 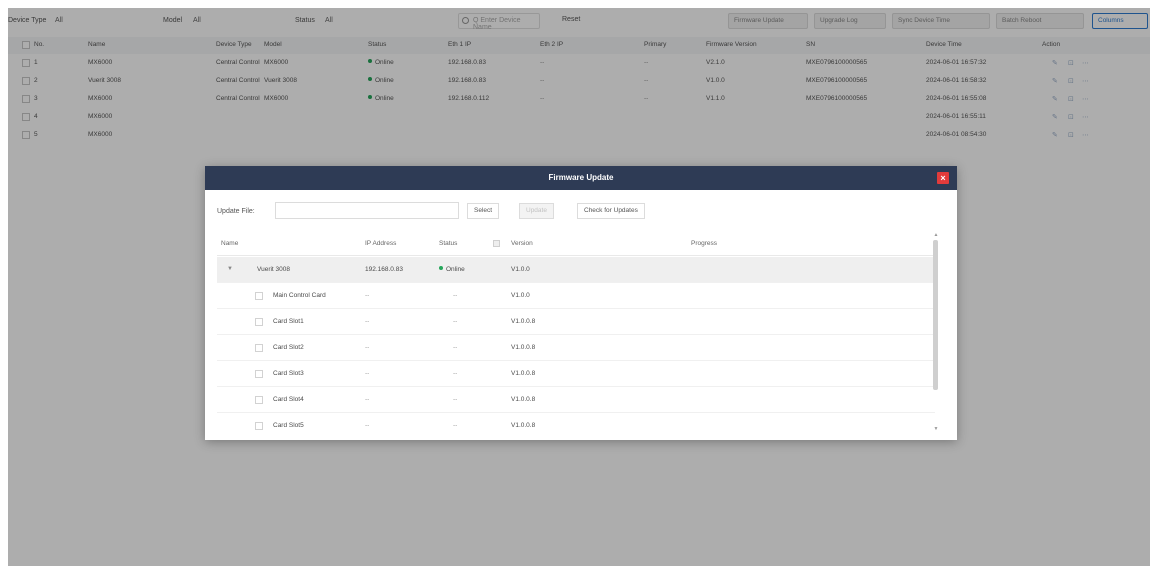 I want to click on table-scrollbar: ▲ ▼, so click(x=936, y=333).